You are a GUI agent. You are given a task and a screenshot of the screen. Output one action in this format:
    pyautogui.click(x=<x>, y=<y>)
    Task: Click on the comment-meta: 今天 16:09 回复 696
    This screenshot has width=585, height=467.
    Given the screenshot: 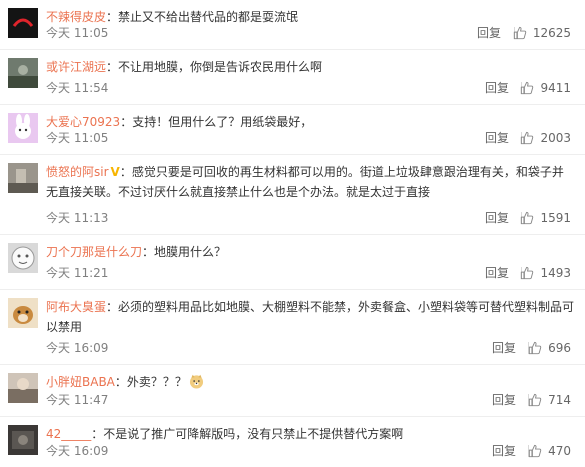 What is the action you would take?
    pyautogui.click(x=308, y=348)
    